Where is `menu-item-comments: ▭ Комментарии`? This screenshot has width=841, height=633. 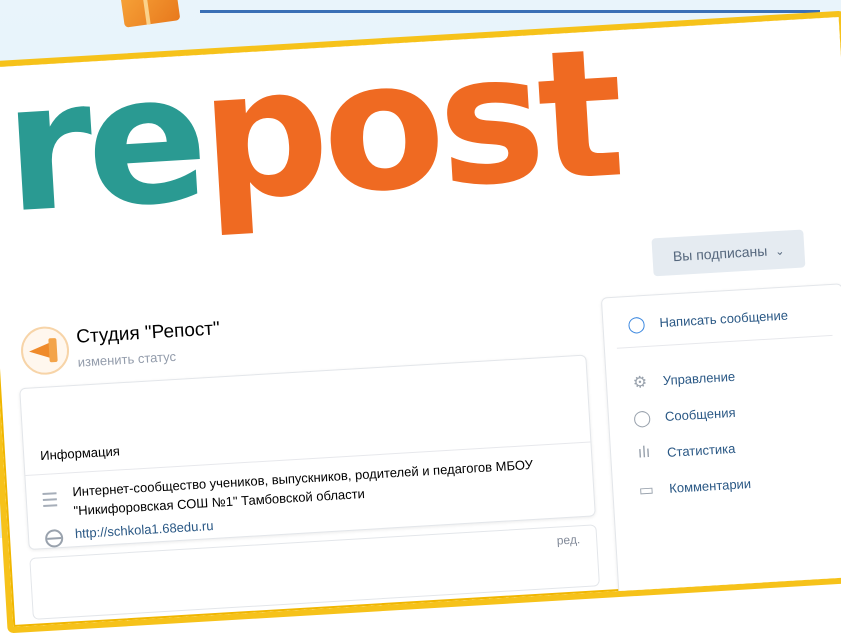 menu-item-comments: ▭ Комментарии is located at coordinates (693, 487).